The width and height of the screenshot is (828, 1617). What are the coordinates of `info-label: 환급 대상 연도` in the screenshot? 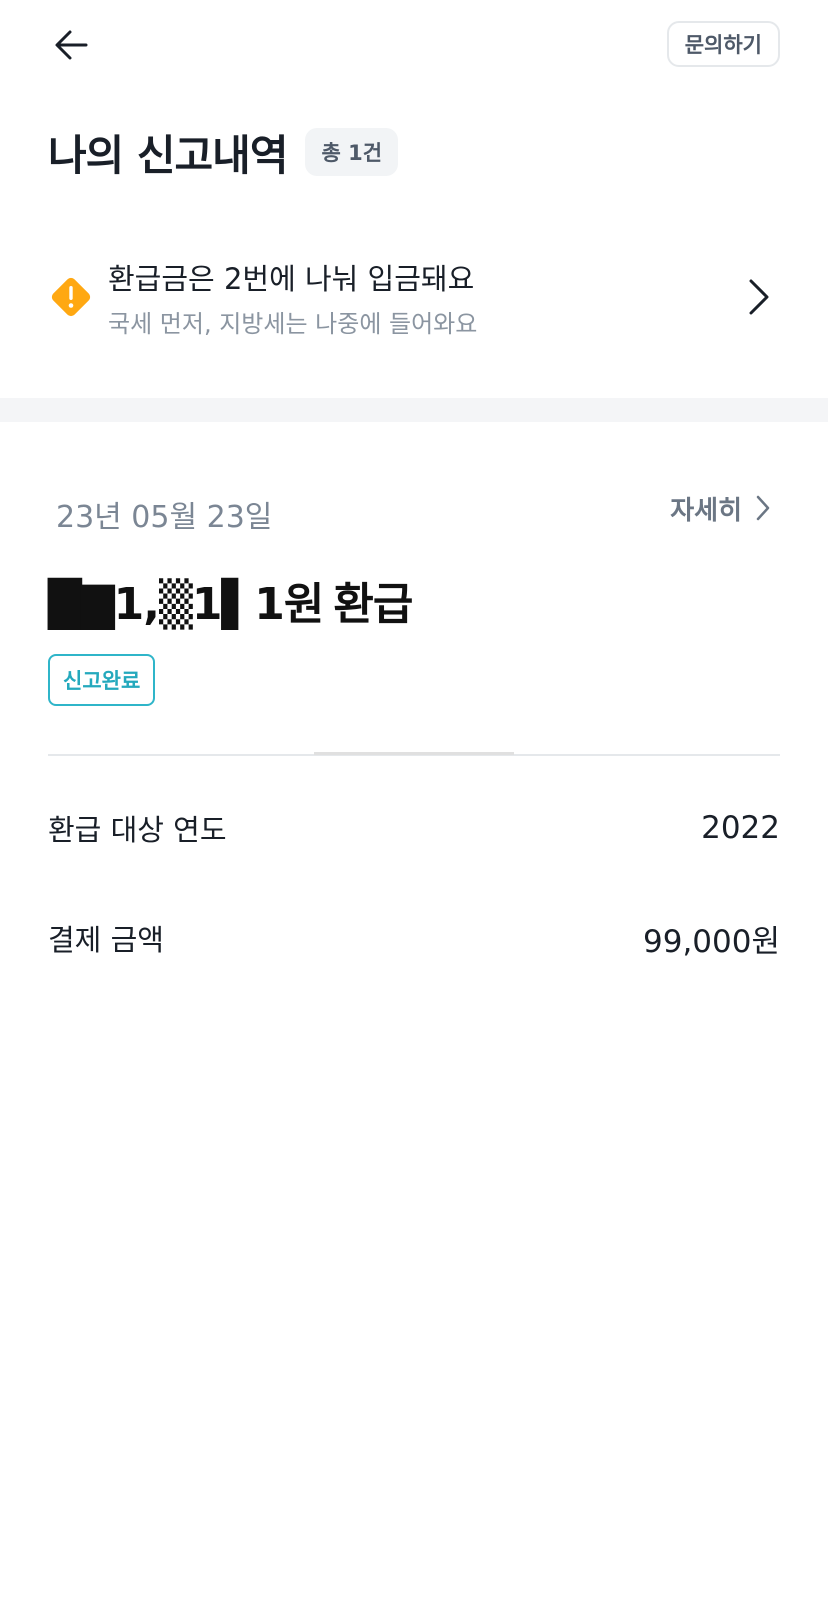 It's located at (137, 830).